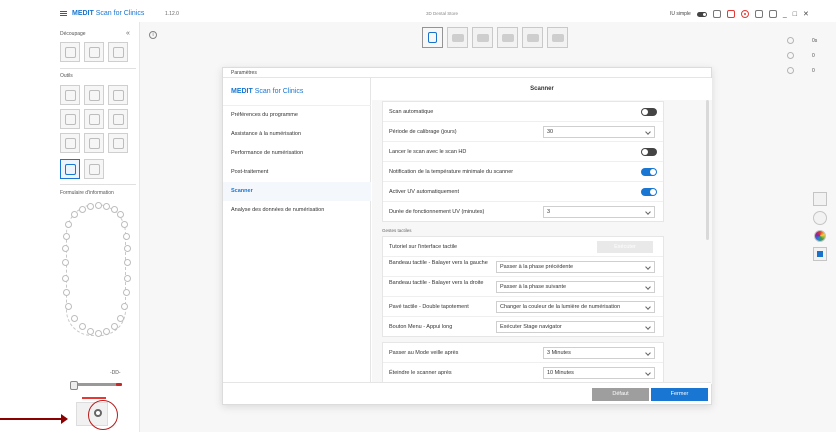 The image size is (836, 432). What do you see at coordinates (297, 172) in the screenshot?
I see `nav-item-post-traitement: Post-traitement` at bounding box center [297, 172].